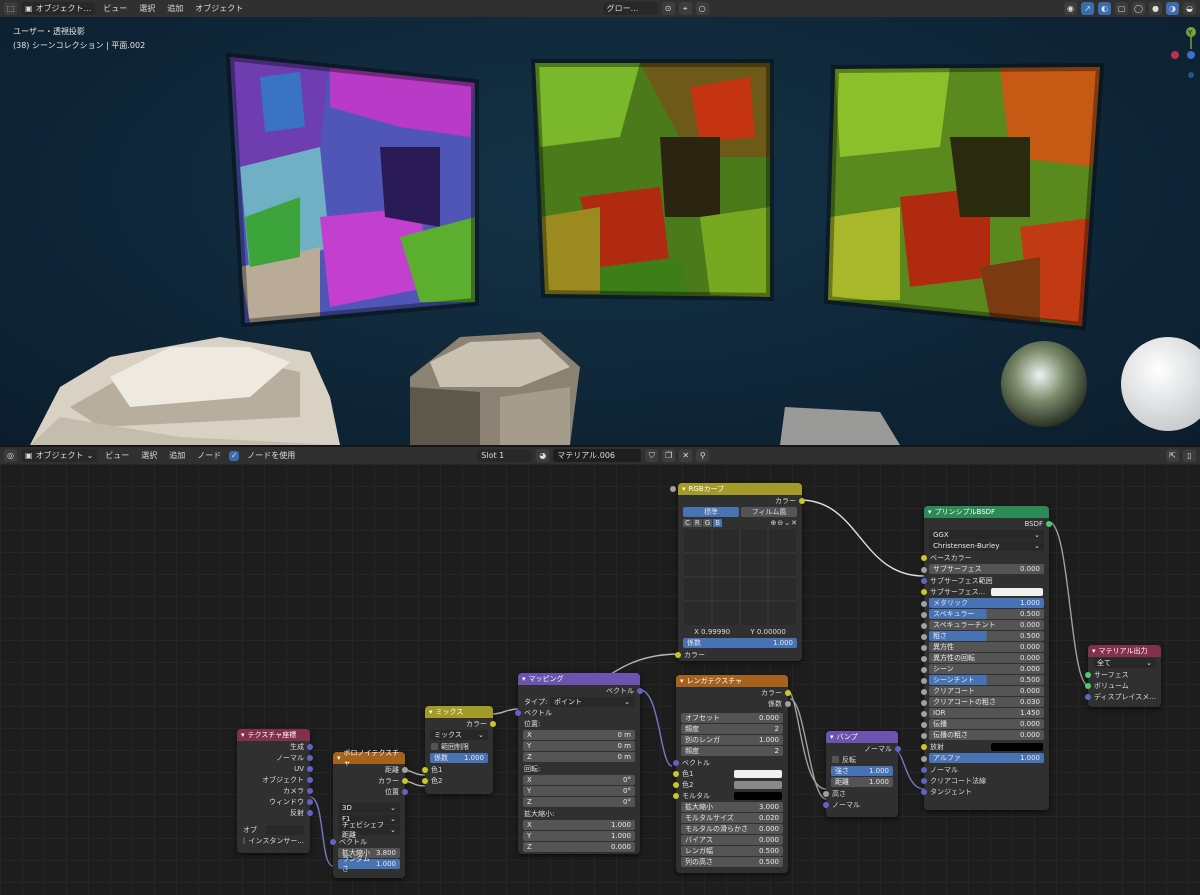 This screenshot has width=1200, height=895. What do you see at coordinates (175, 8) in the screenshot?
I see `menu-add: 追加` at bounding box center [175, 8].